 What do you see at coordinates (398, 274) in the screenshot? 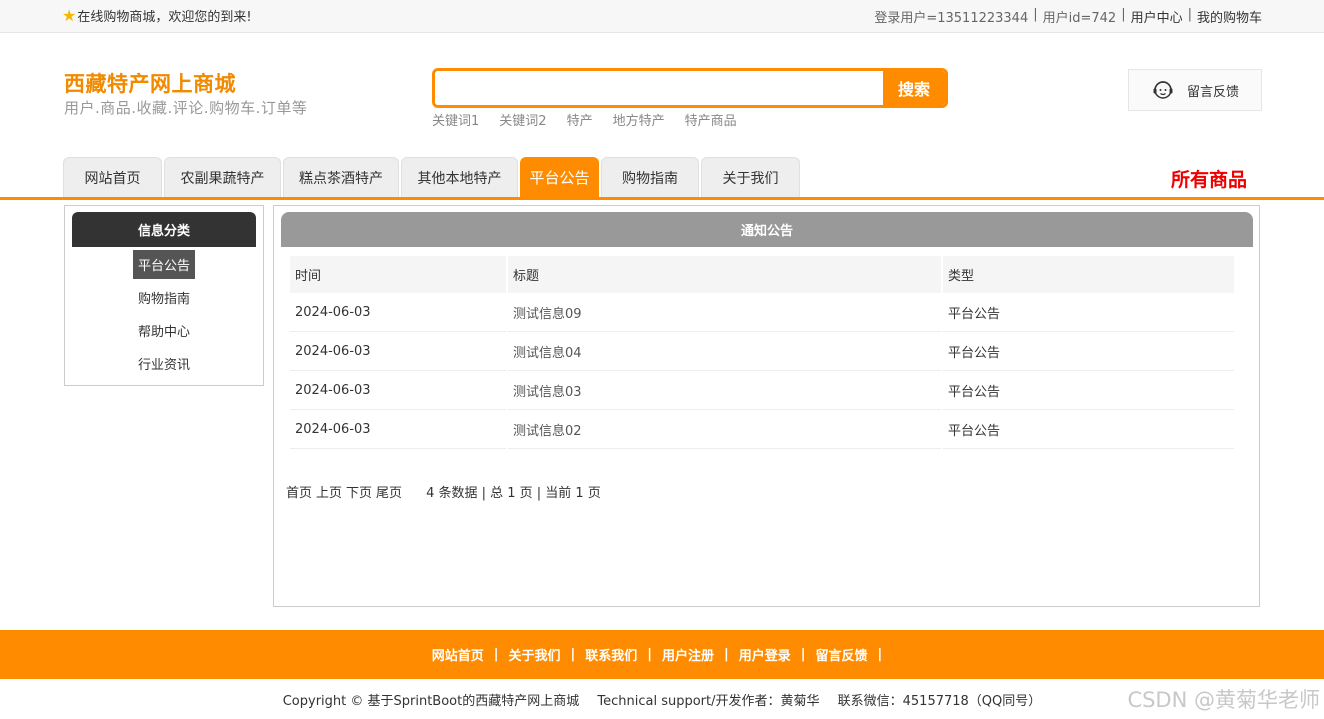
I see `column-header-time: 时间` at bounding box center [398, 274].